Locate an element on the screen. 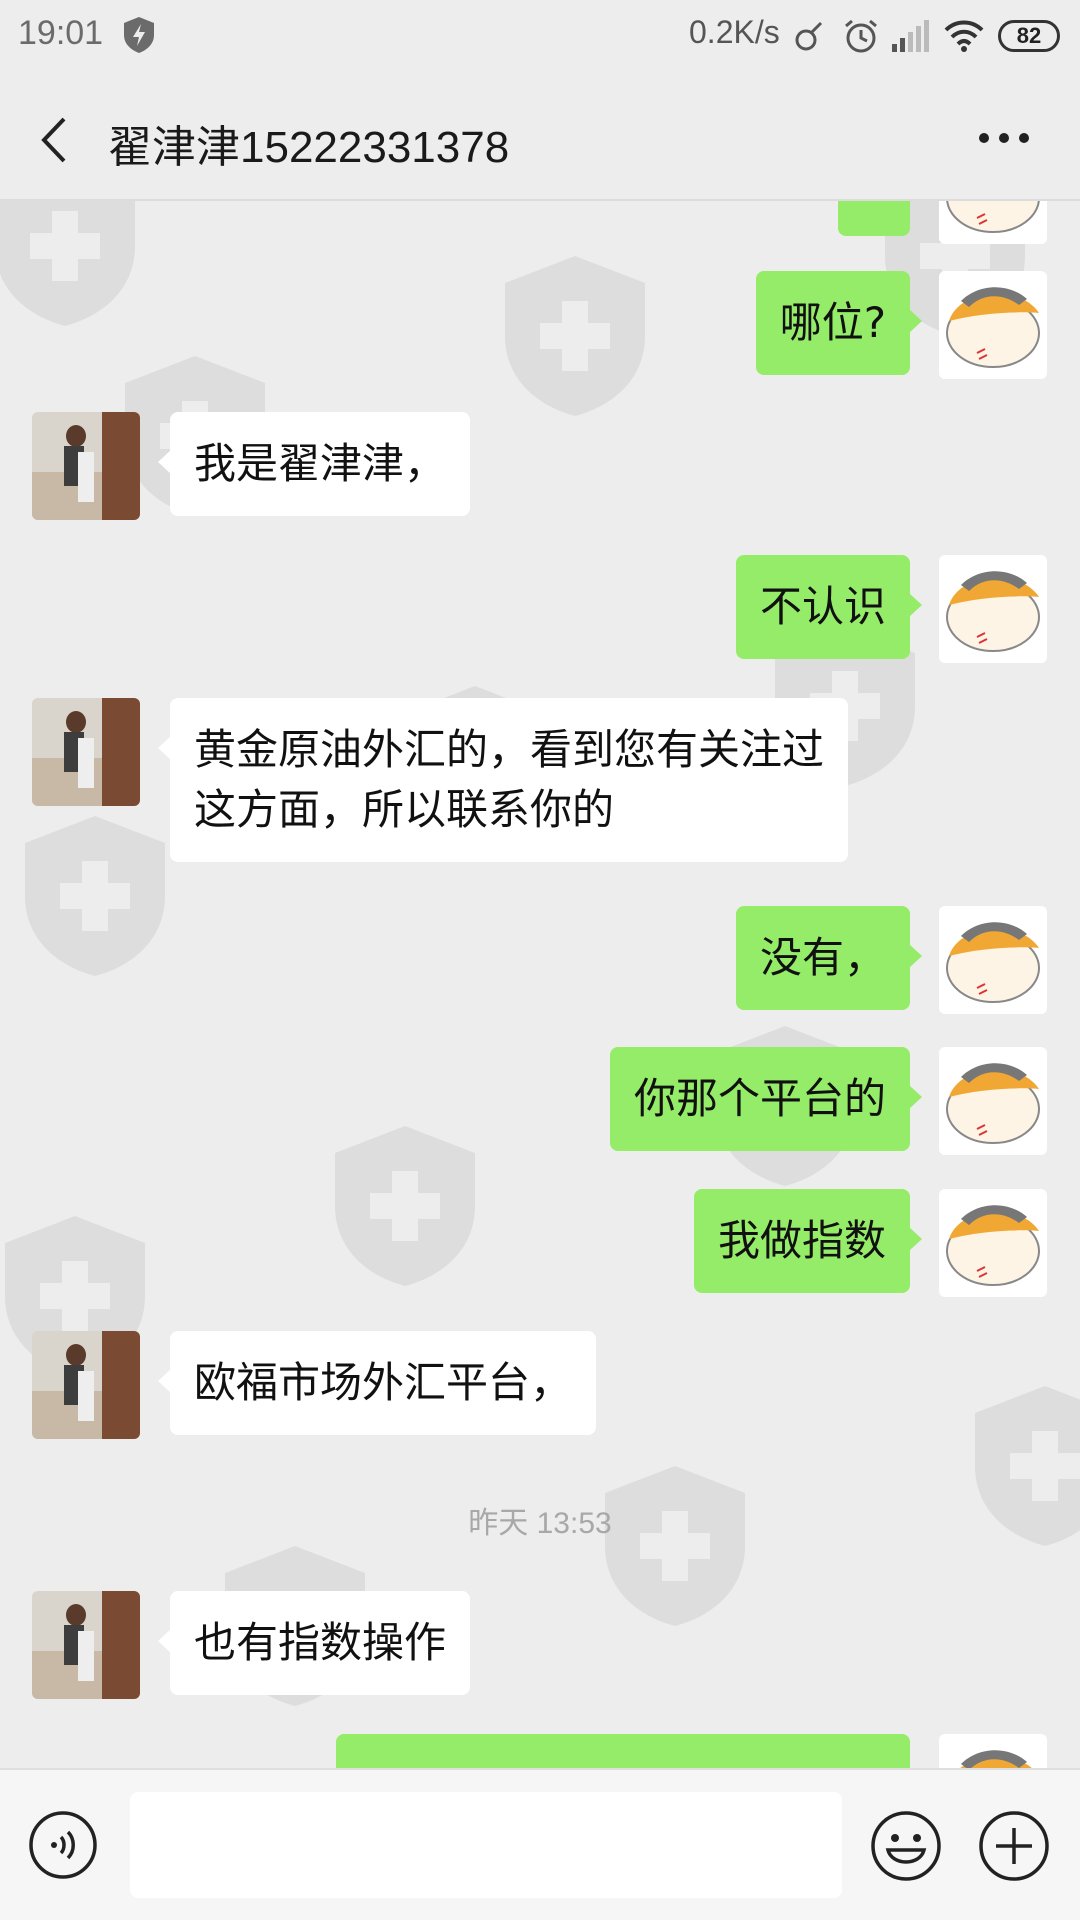 This screenshot has width=1080, height=1920. message-input is located at coordinates (486, 1845).